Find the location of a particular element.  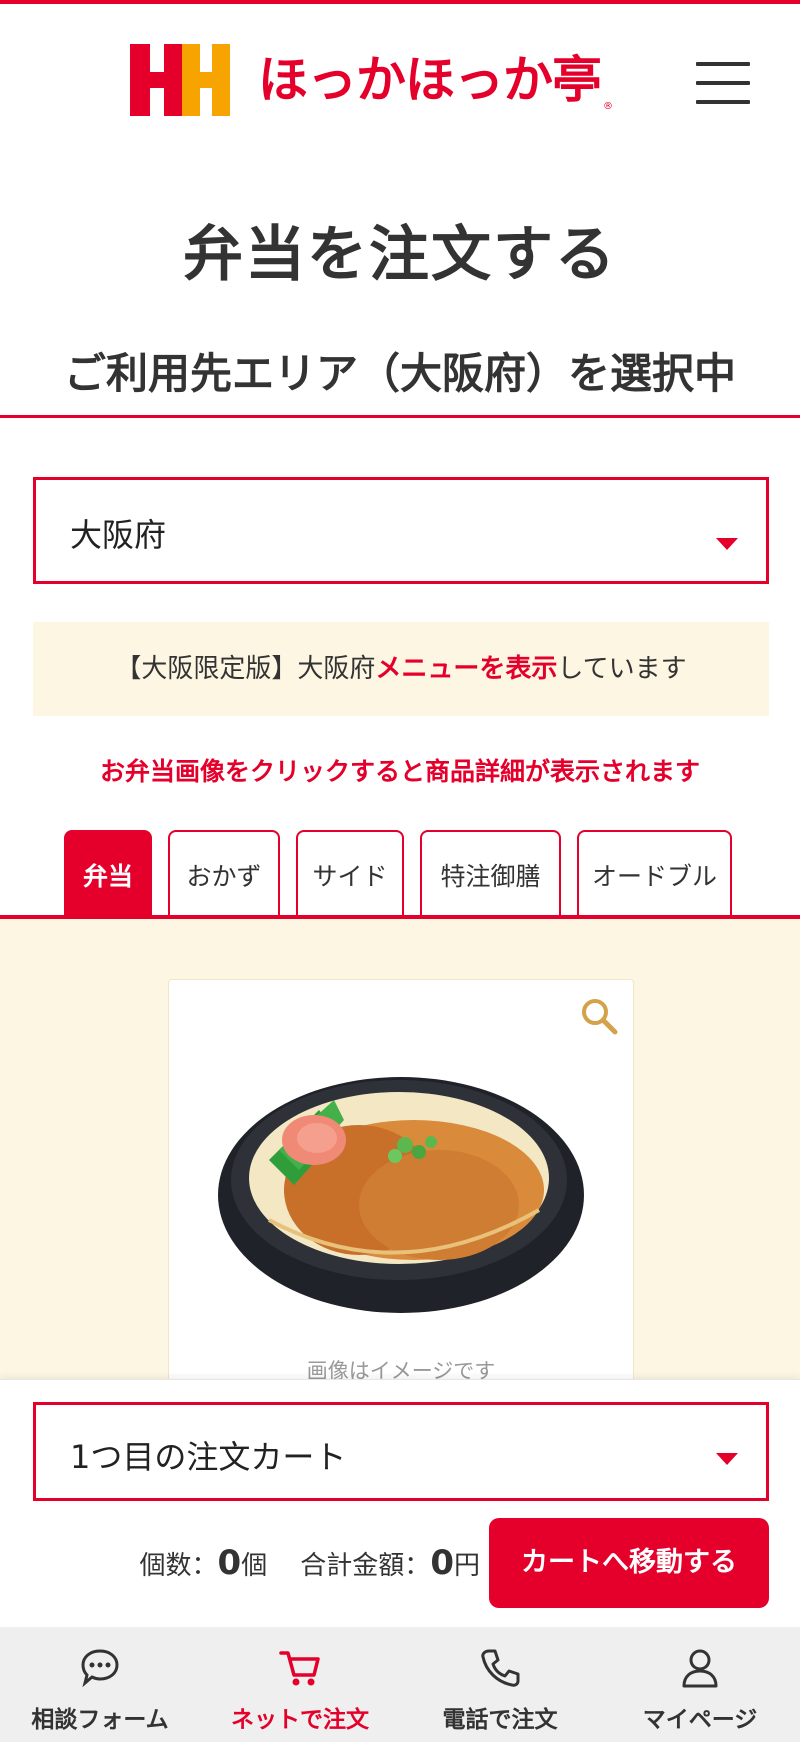

nav-item-phone-order: 電話で注文 is located at coordinates (500, 1684).